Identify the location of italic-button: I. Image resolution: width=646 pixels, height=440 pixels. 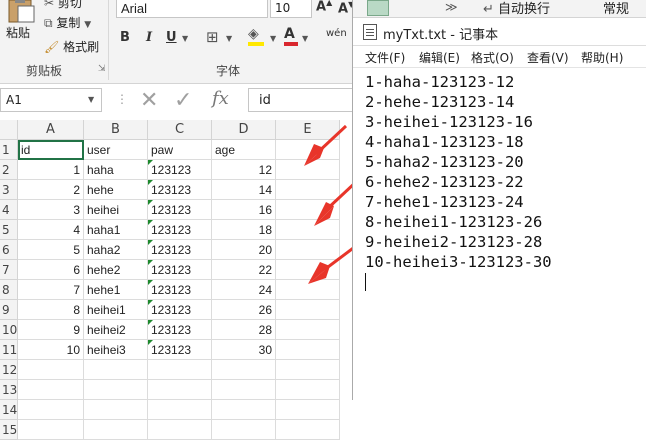
(149, 37).